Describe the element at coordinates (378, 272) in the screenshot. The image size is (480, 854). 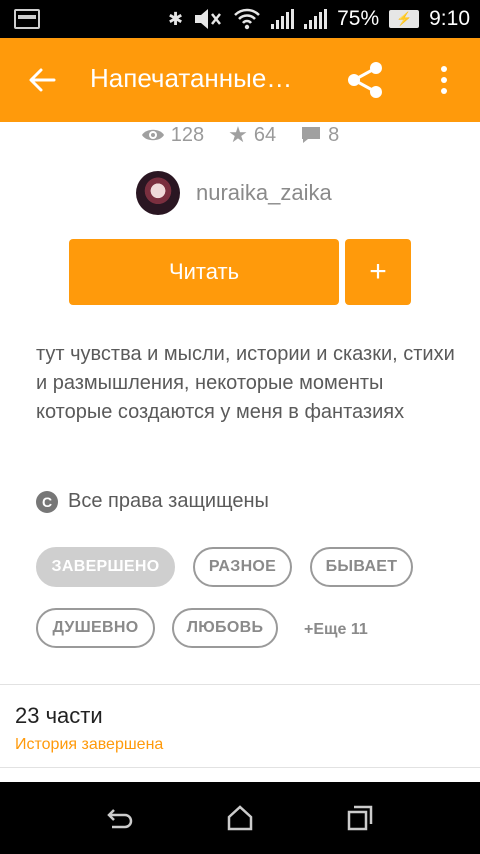
I see `add-to-library-button: +` at that location.